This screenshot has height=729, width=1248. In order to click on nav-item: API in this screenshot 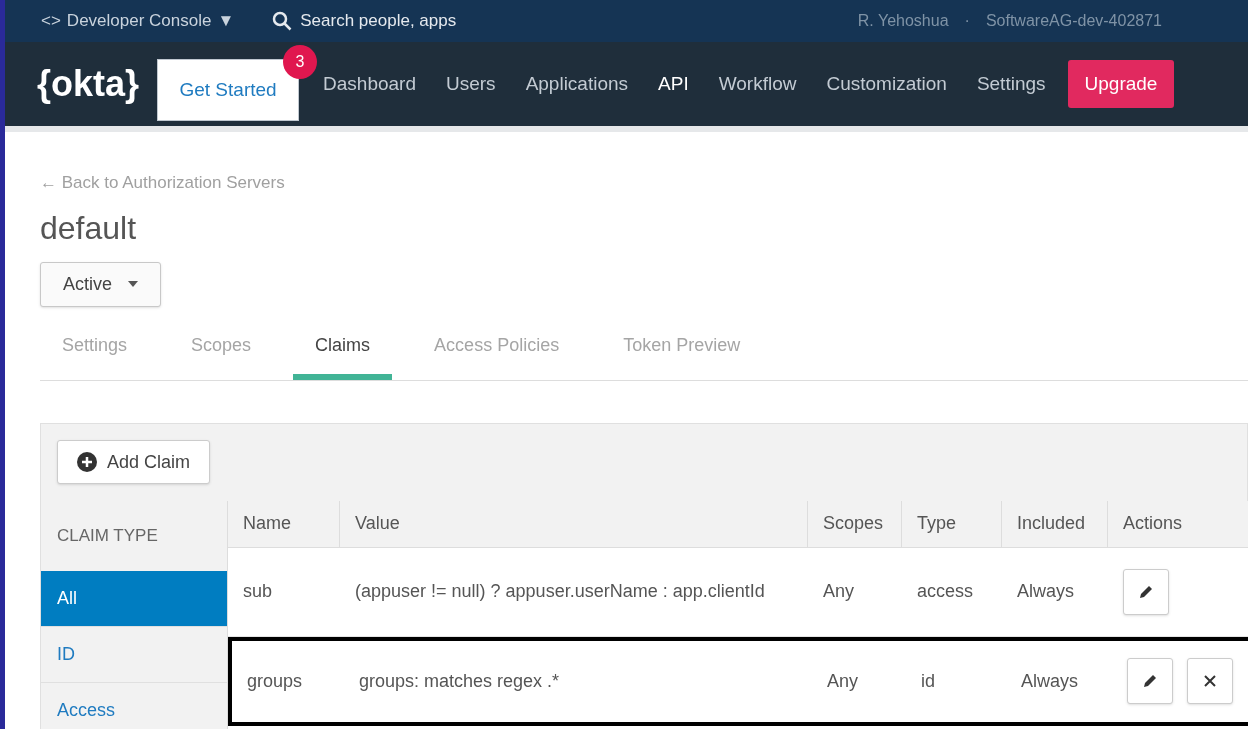, I will do `click(673, 84)`.